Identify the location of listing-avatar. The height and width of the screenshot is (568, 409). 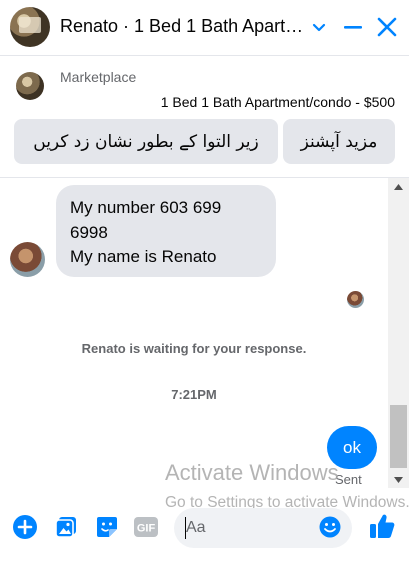
(30, 27).